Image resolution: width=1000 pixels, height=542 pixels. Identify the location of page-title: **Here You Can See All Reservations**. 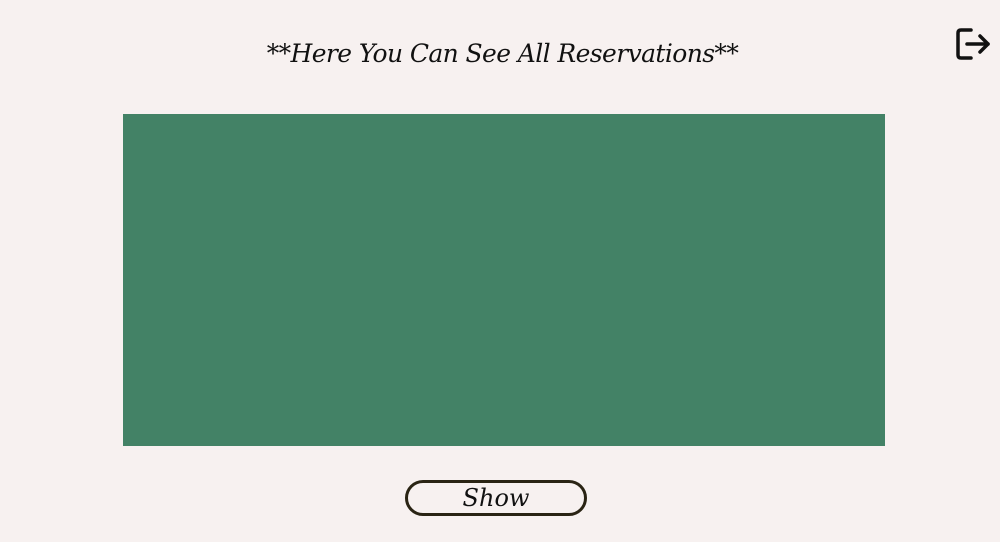
(502, 53).